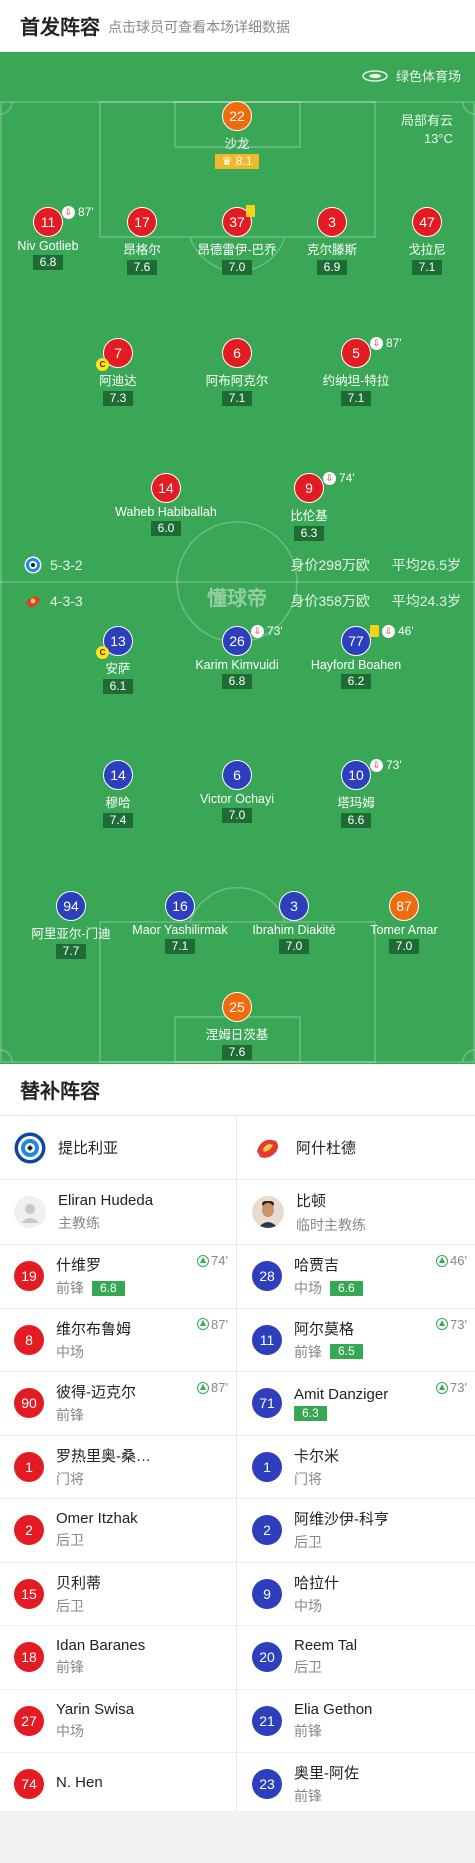 The height and width of the screenshot is (1863, 475). Describe the element at coordinates (267, 631) in the screenshot. I see `substitution-out: ⇩ 73'` at that location.